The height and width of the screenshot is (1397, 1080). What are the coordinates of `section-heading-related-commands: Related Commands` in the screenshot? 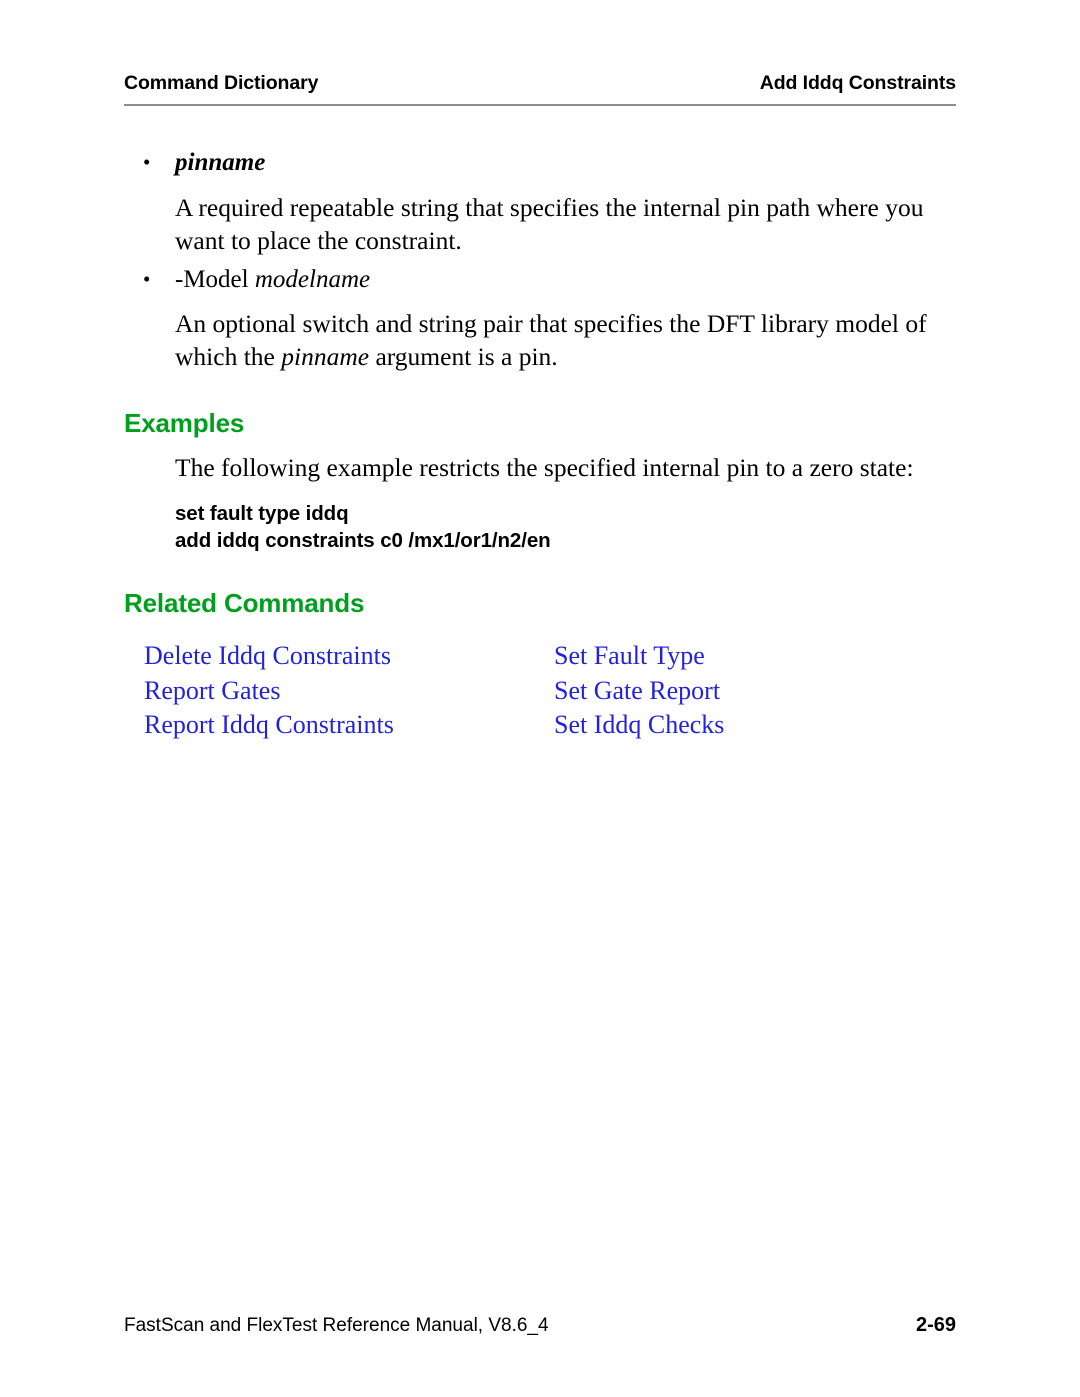 It's located at (244, 603).